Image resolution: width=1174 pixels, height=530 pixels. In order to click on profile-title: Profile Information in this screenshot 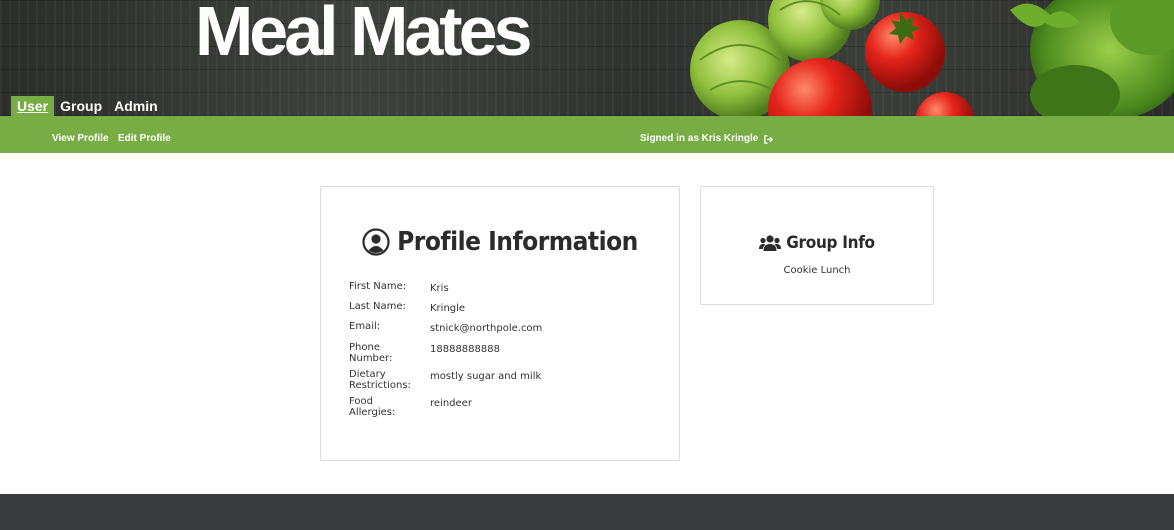, I will do `click(500, 242)`.